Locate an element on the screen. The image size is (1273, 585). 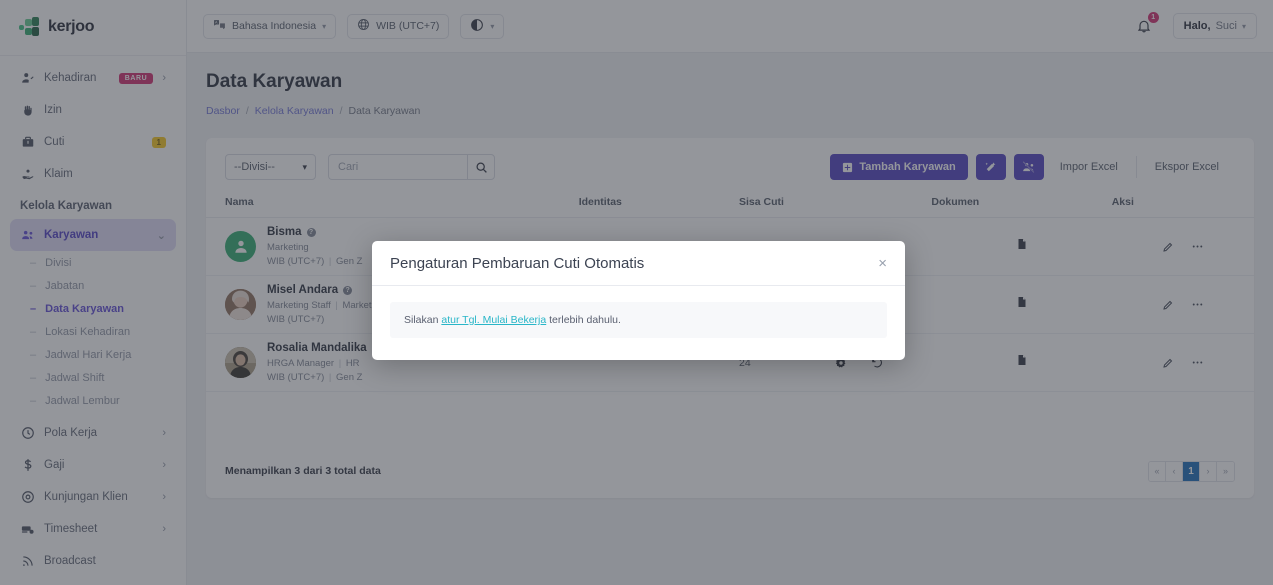
alert-link: atur Tgl. Mulai Bekerja is located at coordinates (493, 320).